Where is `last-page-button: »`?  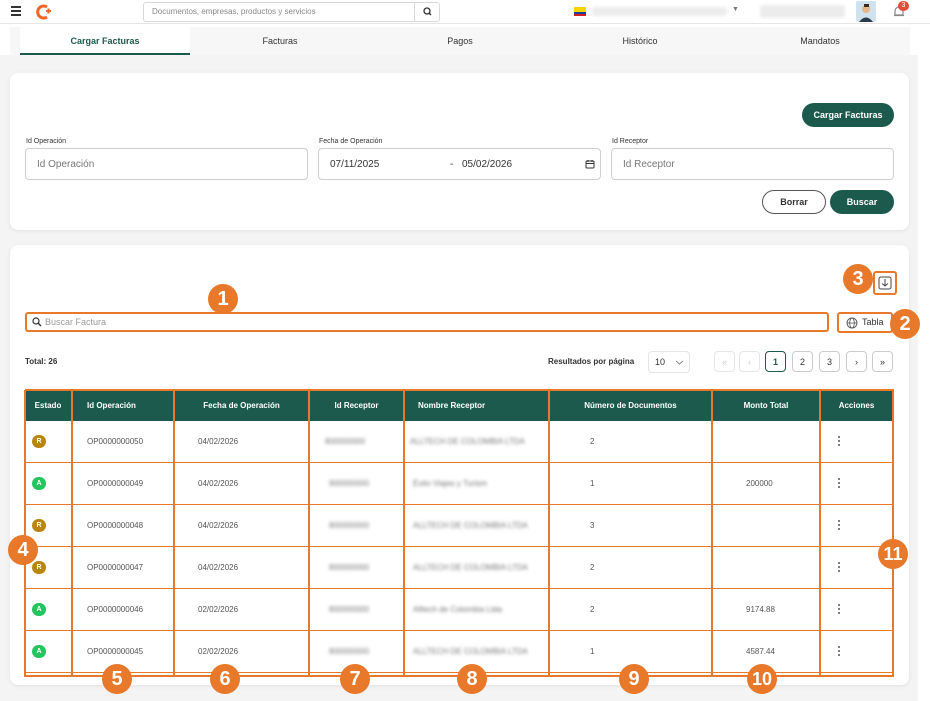
last-page-button: » is located at coordinates (882, 361).